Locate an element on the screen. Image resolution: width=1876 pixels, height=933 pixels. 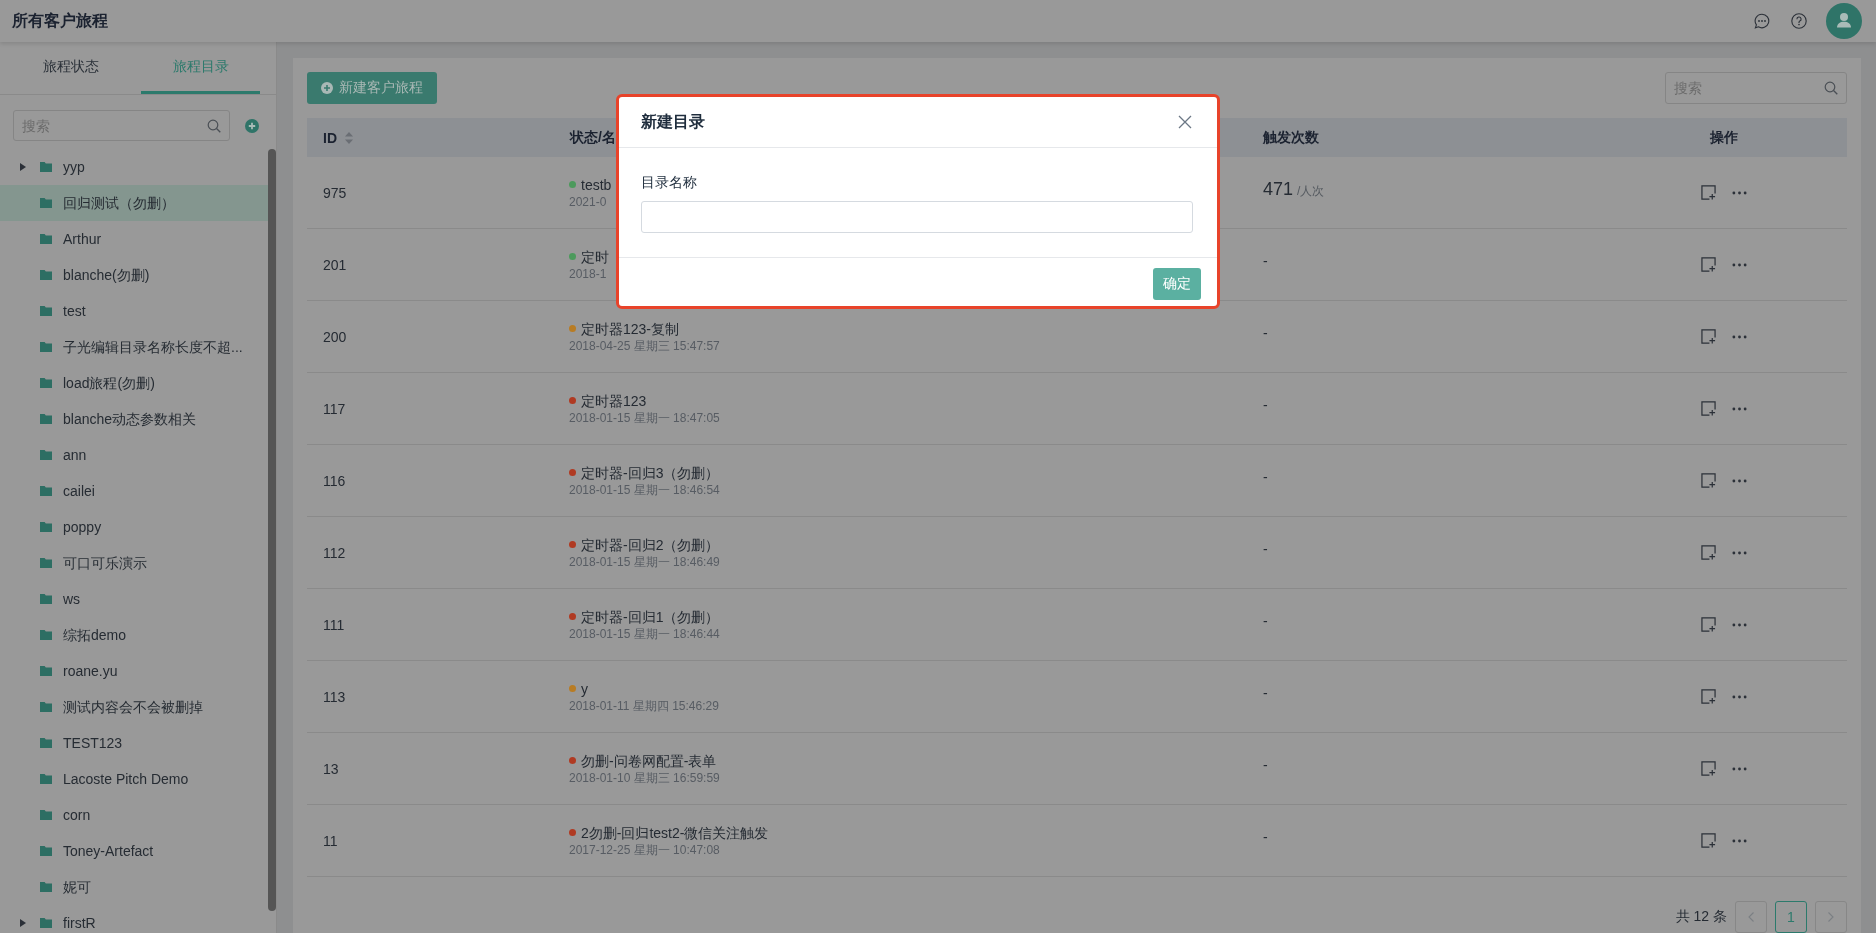
tree-item: 测试内容会不会被删掉 is located at coordinates (134, 707).